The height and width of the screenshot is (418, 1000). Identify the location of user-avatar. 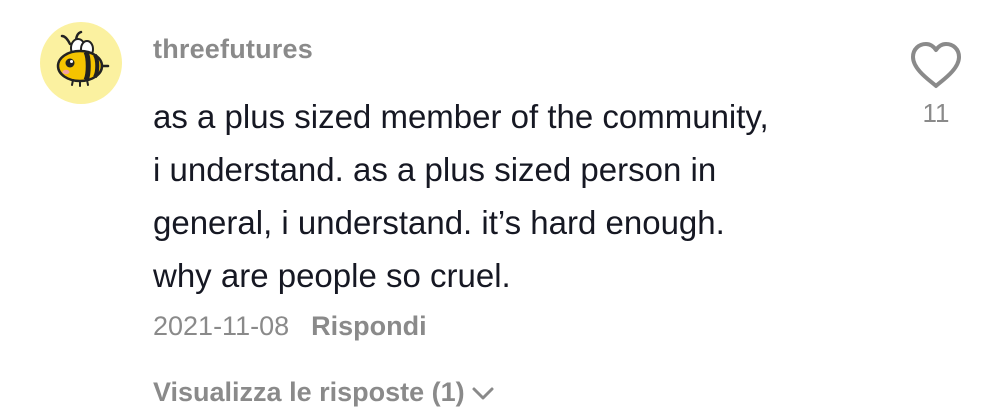
(81, 63).